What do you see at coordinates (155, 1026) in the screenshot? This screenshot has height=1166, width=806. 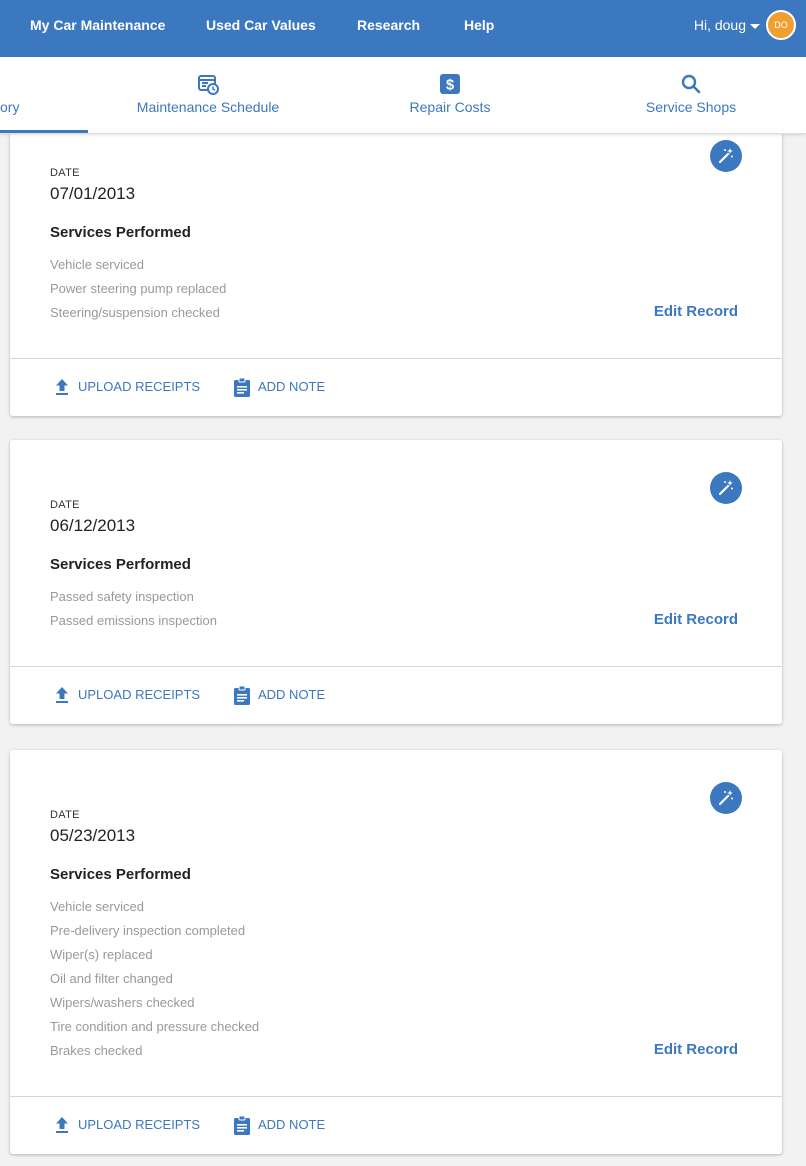 I see `service-item: Tire condition and pressure checked` at bounding box center [155, 1026].